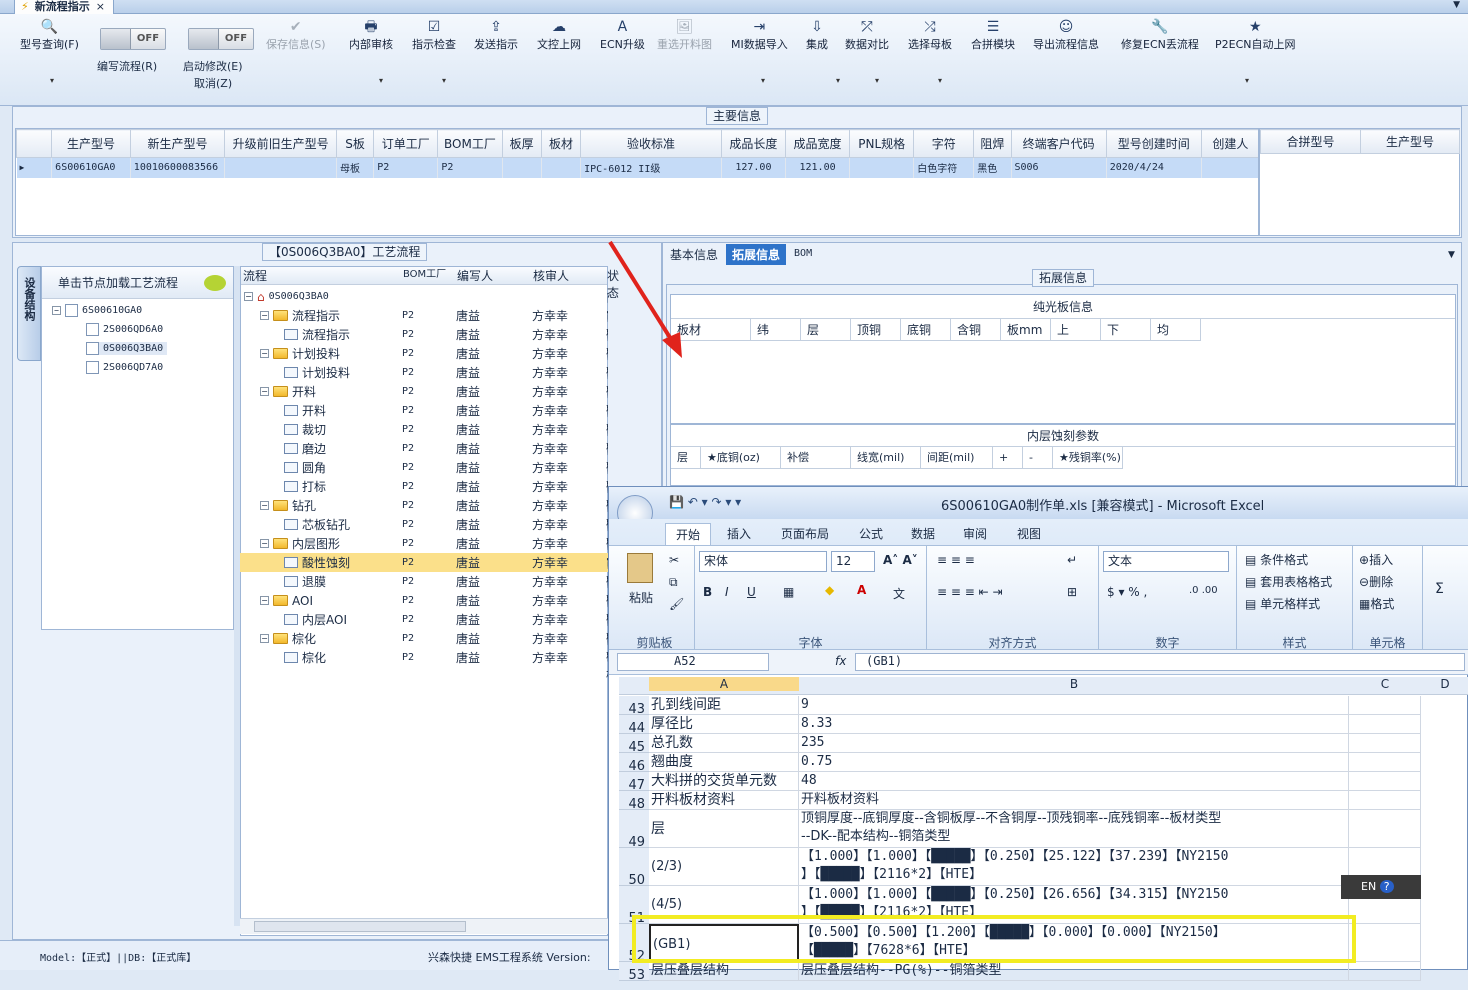 The image size is (1468, 990). I want to click on flow-column-header: 流程, so click(255, 275).